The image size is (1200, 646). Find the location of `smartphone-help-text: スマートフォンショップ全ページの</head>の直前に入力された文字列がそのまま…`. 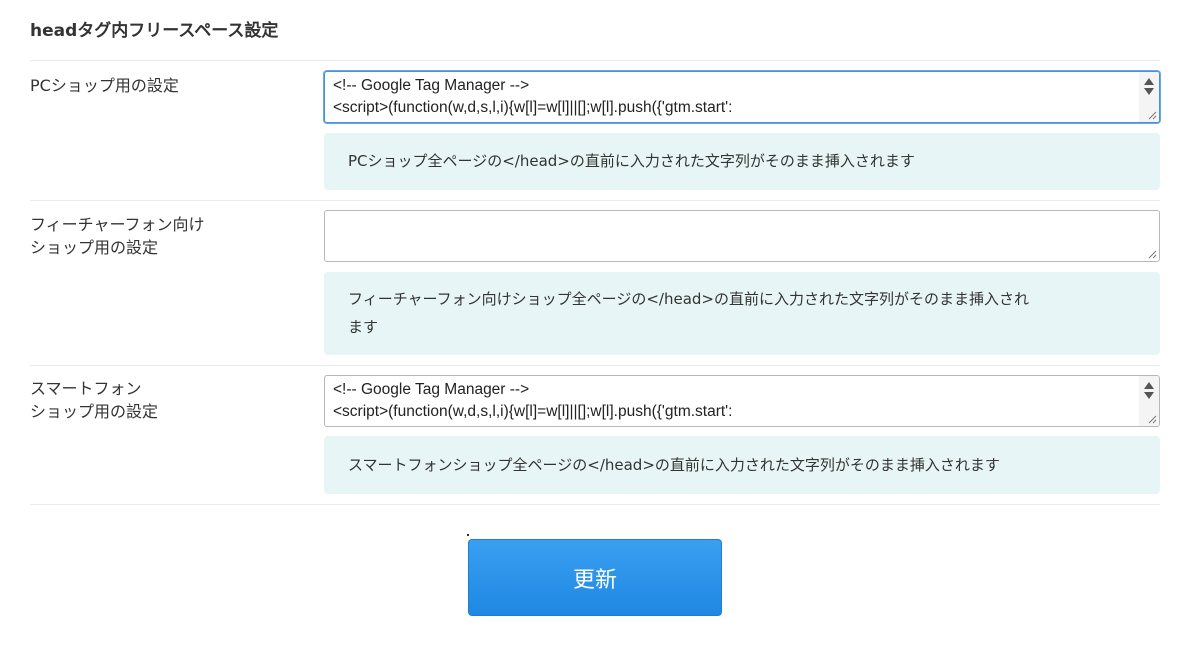

smartphone-help-text: スマートフォンショップ全ページの</head>の直前に入力された文字列がそのまま… is located at coordinates (674, 465).